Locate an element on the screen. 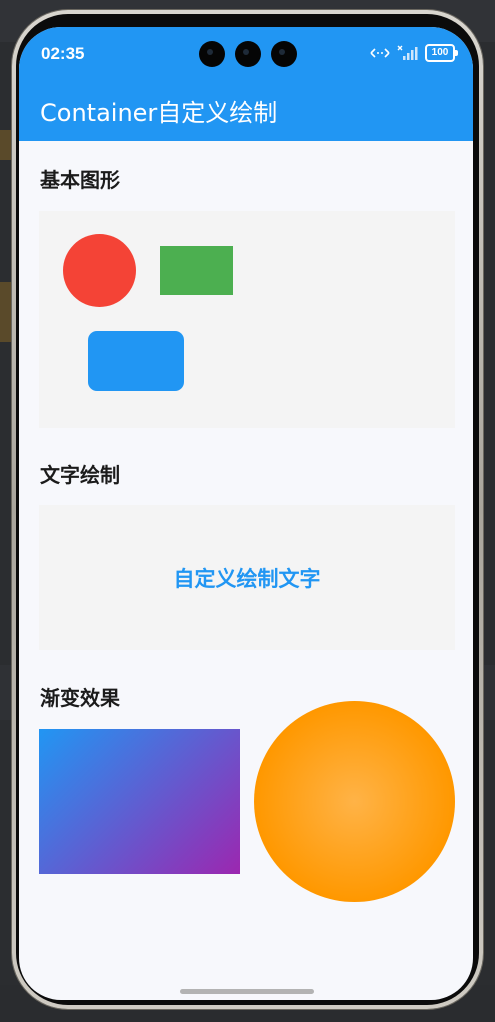 The width and height of the screenshot is (495, 1022). status-bar: 02:35 100 is located at coordinates (246, 53).